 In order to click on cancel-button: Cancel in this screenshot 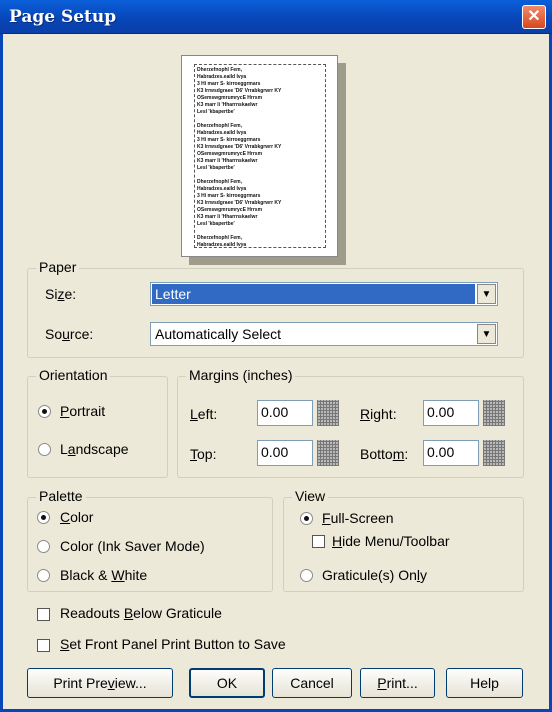, I will do `click(312, 683)`.